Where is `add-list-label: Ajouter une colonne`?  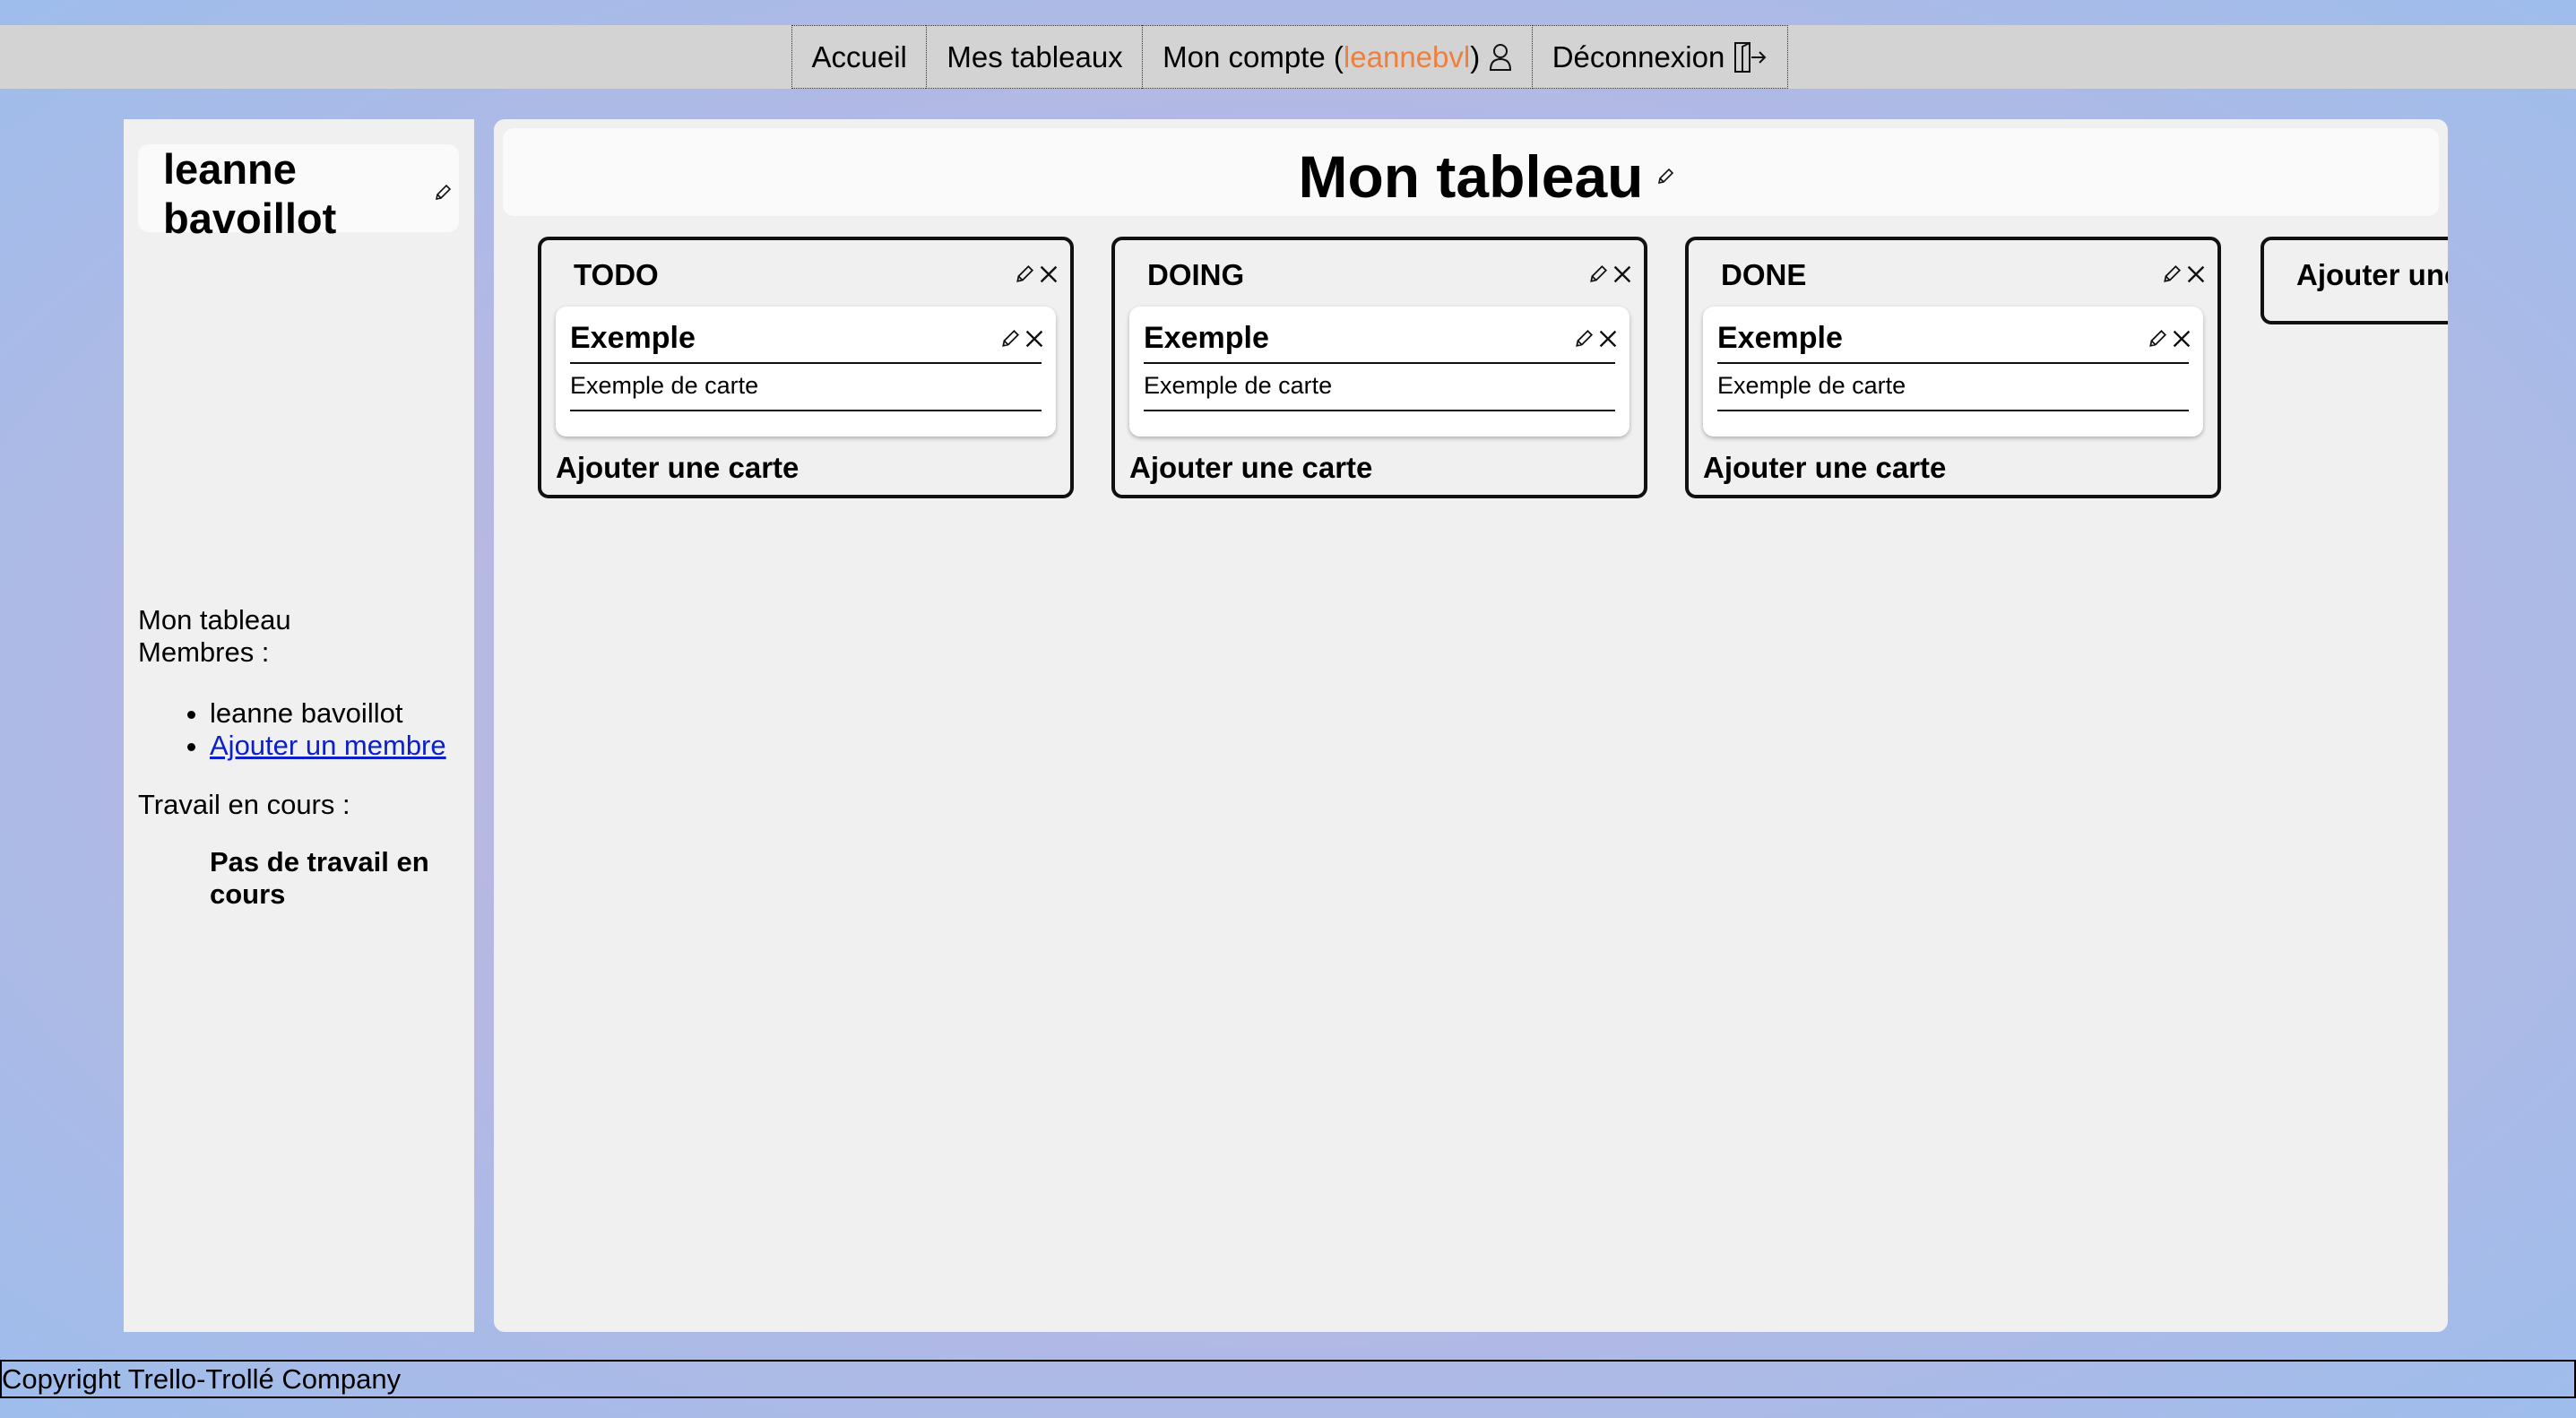 add-list-label: Ajouter une colonne is located at coordinates (2372, 275).